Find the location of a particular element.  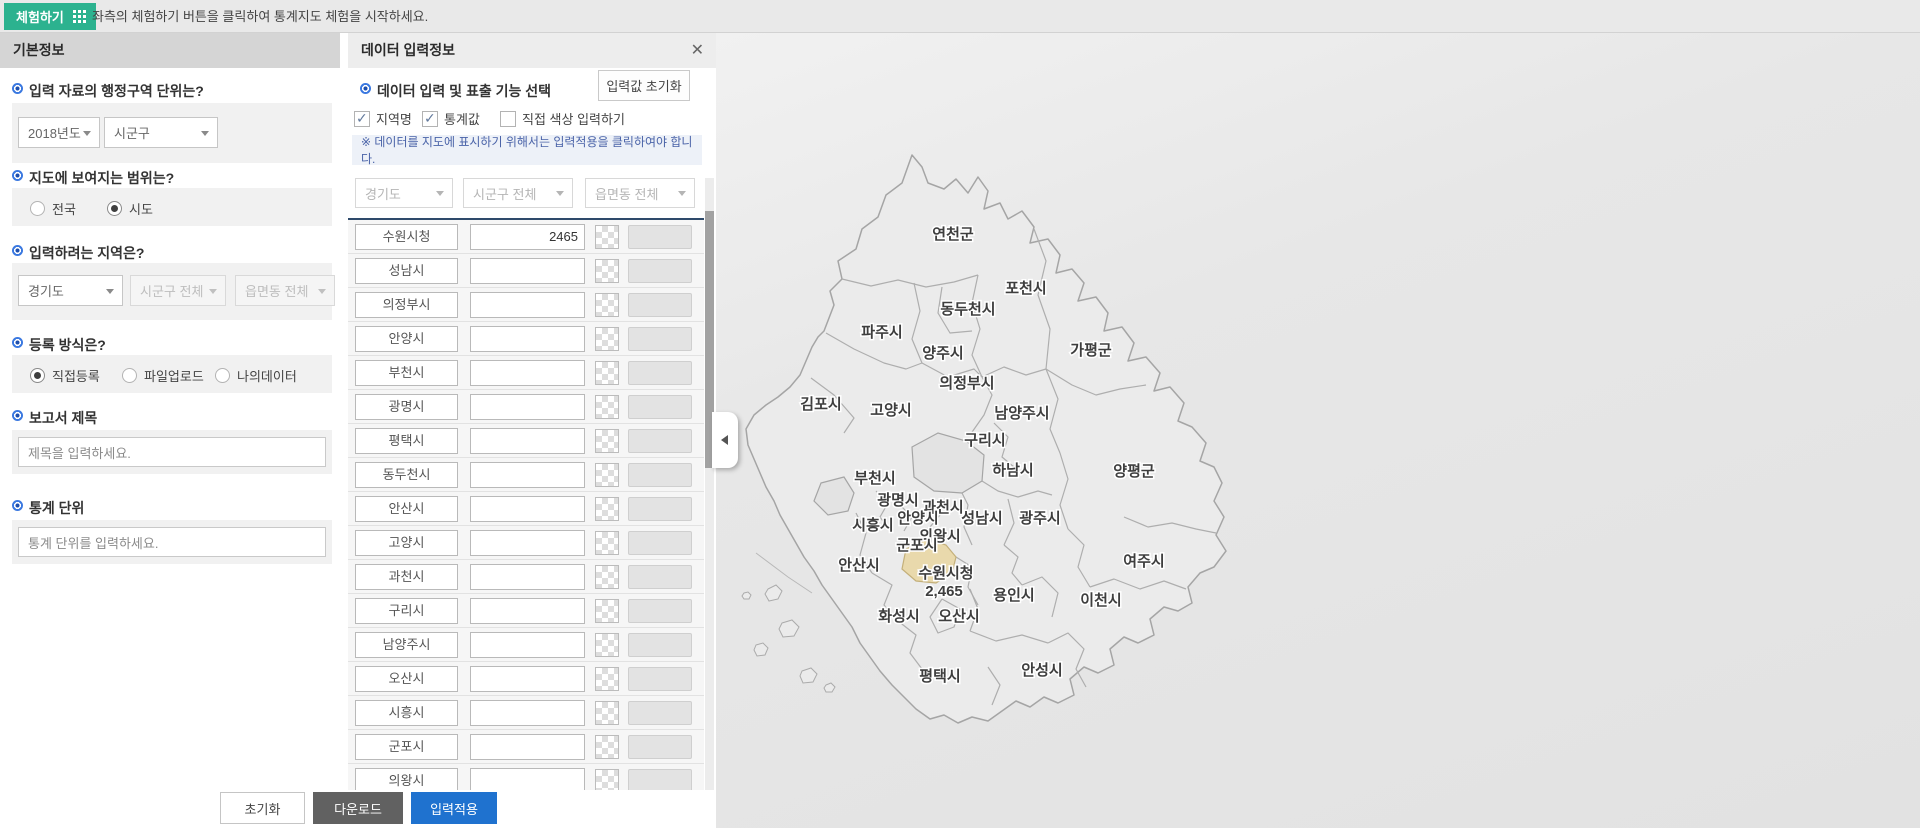

map-label-화성시: 화성시 is located at coordinates (899, 615).